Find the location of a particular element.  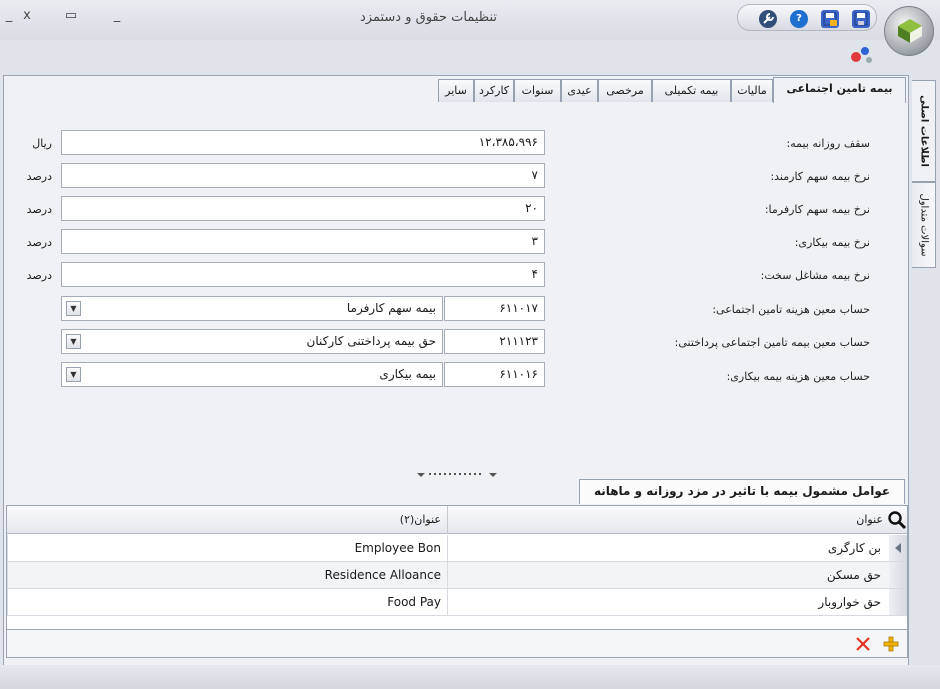

quick-access-toolbar: ? is located at coordinates (807, 17).